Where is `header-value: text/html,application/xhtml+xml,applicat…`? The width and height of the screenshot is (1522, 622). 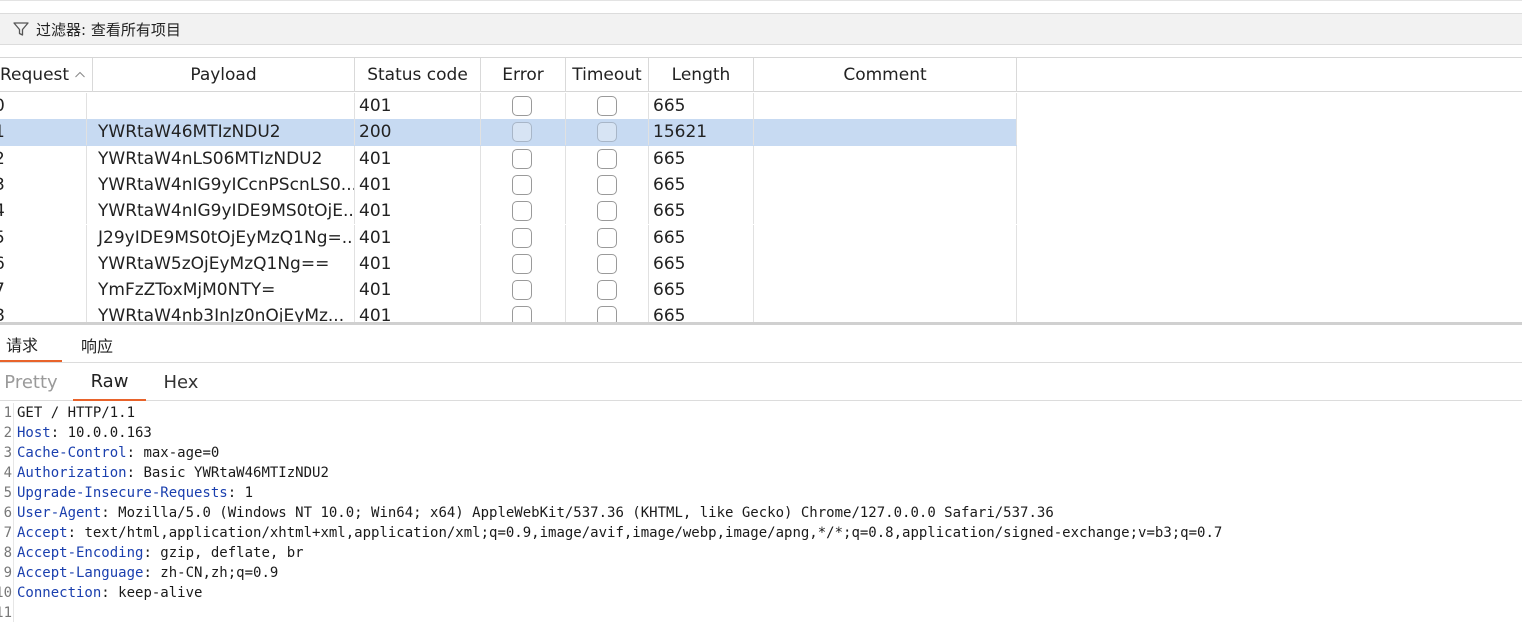
header-value: text/html,application/xhtml+xml,applicat… is located at coordinates (653, 533).